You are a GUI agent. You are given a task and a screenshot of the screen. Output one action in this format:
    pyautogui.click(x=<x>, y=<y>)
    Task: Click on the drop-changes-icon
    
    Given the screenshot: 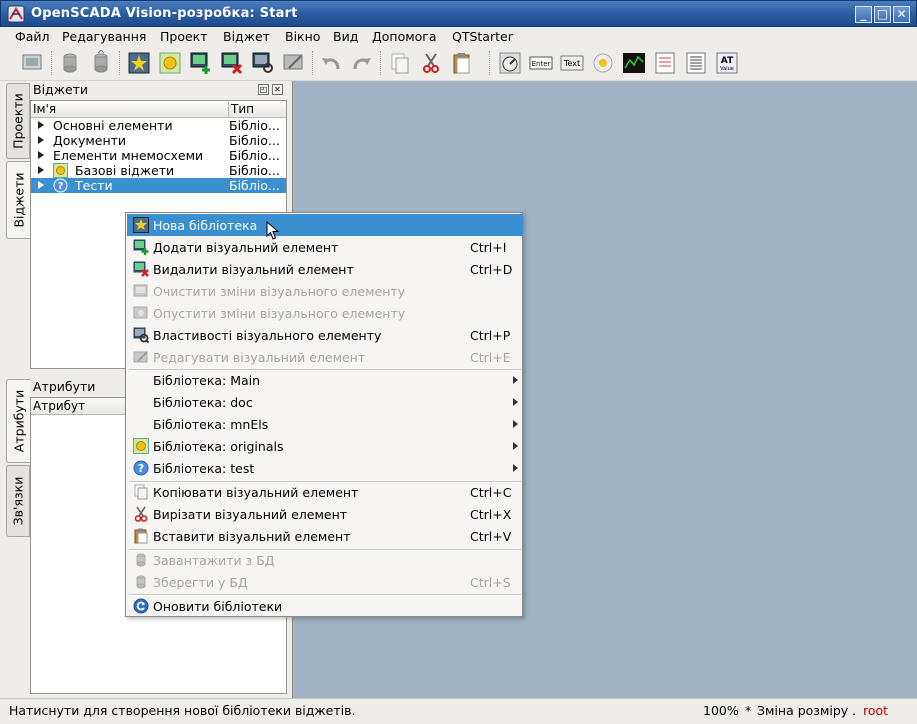 What is the action you would take?
    pyautogui.click(x=140, y=312)
    